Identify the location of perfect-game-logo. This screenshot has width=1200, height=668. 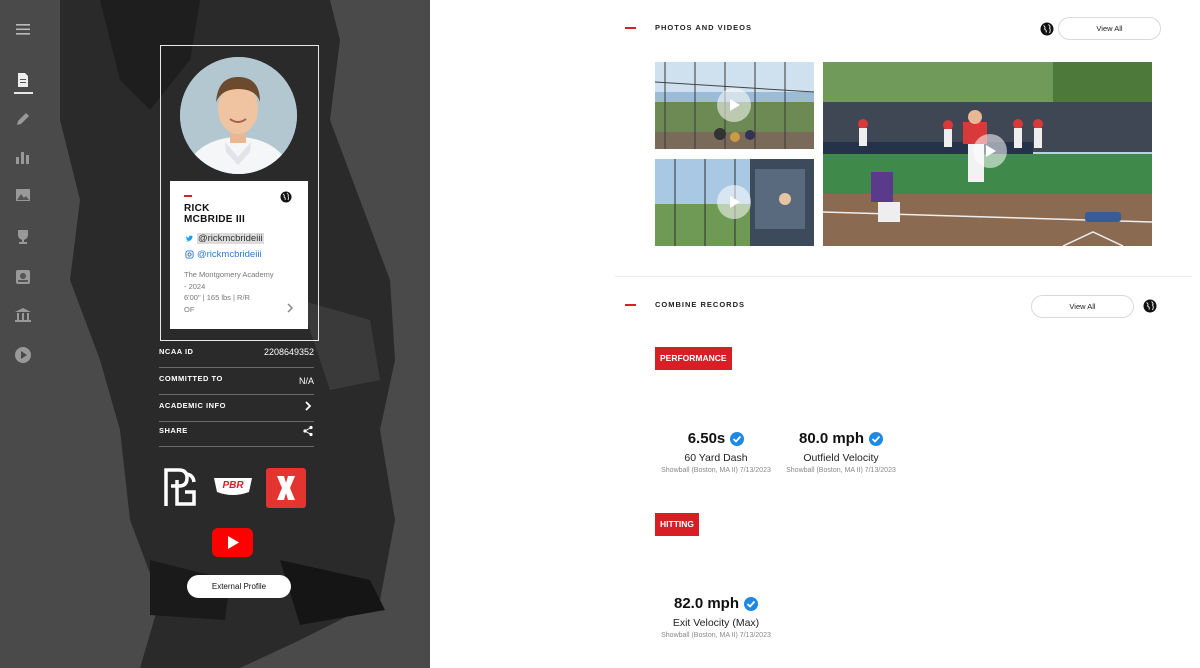
(180, 487).